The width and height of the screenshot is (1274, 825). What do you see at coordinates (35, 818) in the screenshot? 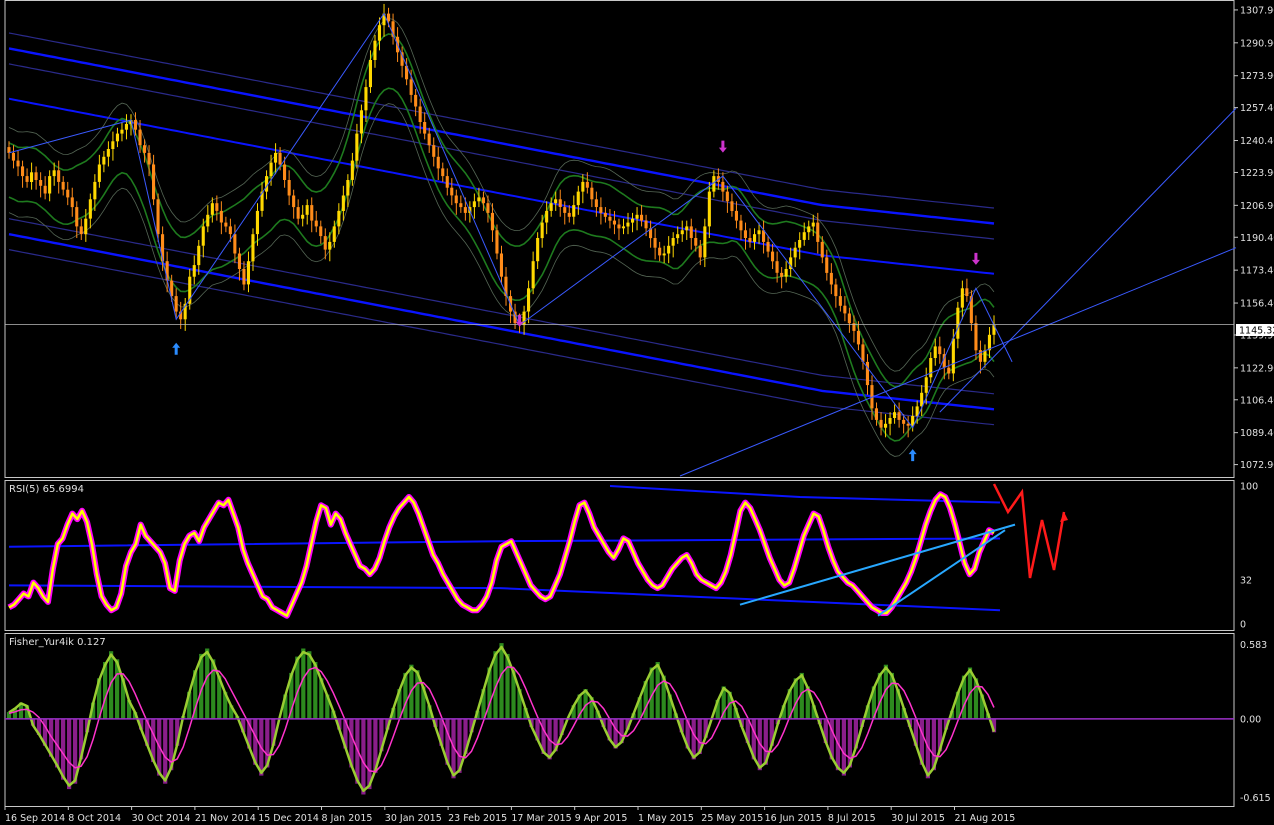
I see `x-tick-label: 16 Sep 2014` at bounding box center [35, 818].